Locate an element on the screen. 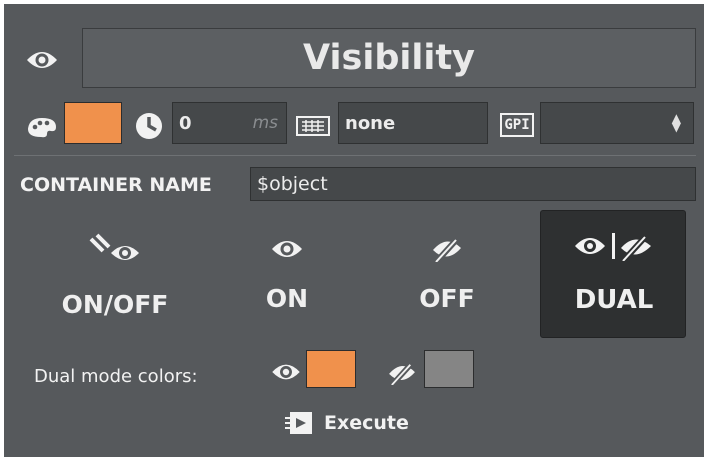 Image resolution: width=707 pixels, height=461 pixels. gpi-icon-text: GPI is located at coordinates (517, 125).